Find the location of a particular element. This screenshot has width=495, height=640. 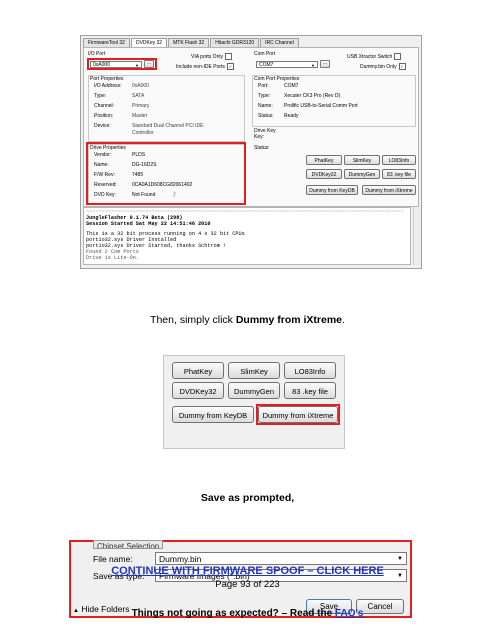

port-prop-value: Controller is located at coordinates (143, 133).